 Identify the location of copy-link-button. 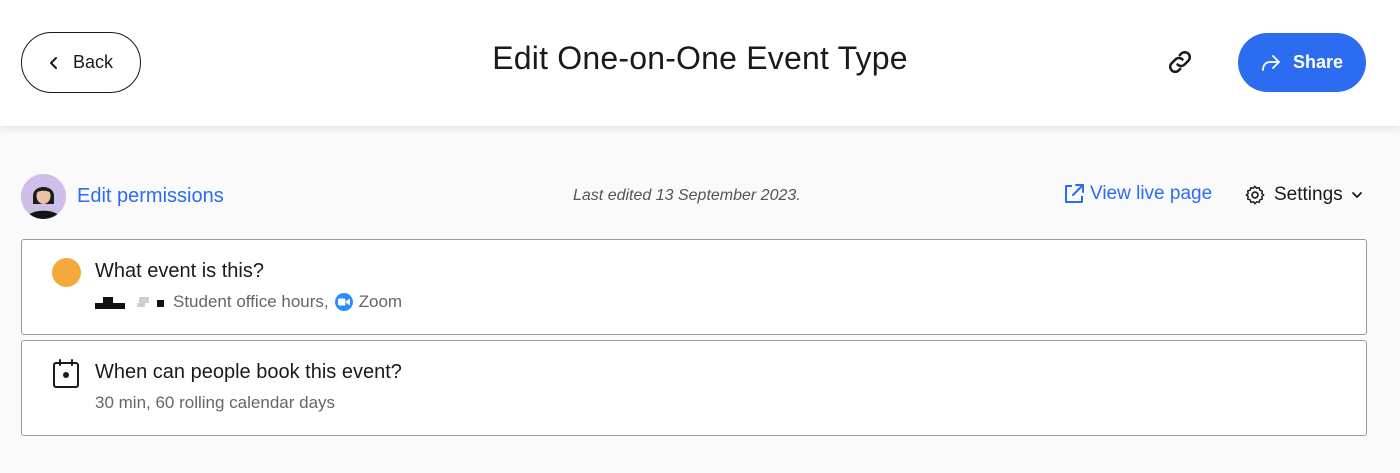
(1180, 62).